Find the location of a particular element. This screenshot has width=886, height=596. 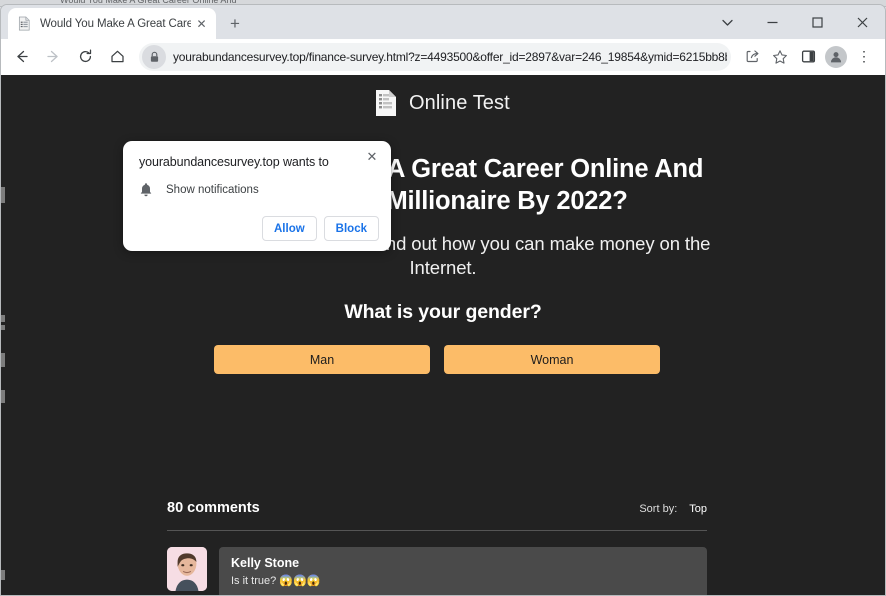

profile-avatar-icon is located at coordinates (836, 57).